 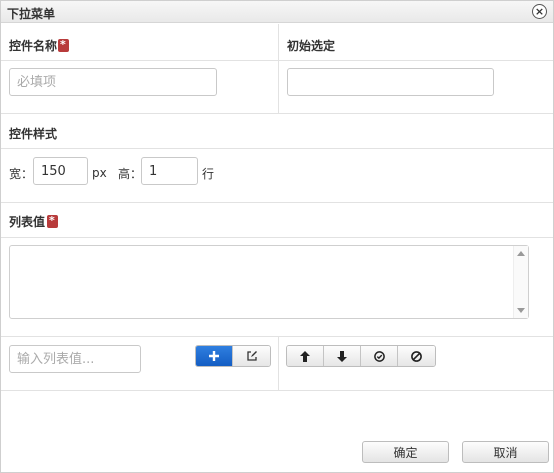 What do you see at coordinates (75, 359) in the screenshot?
I see `list-value-input` at bounding box center [75, 359].